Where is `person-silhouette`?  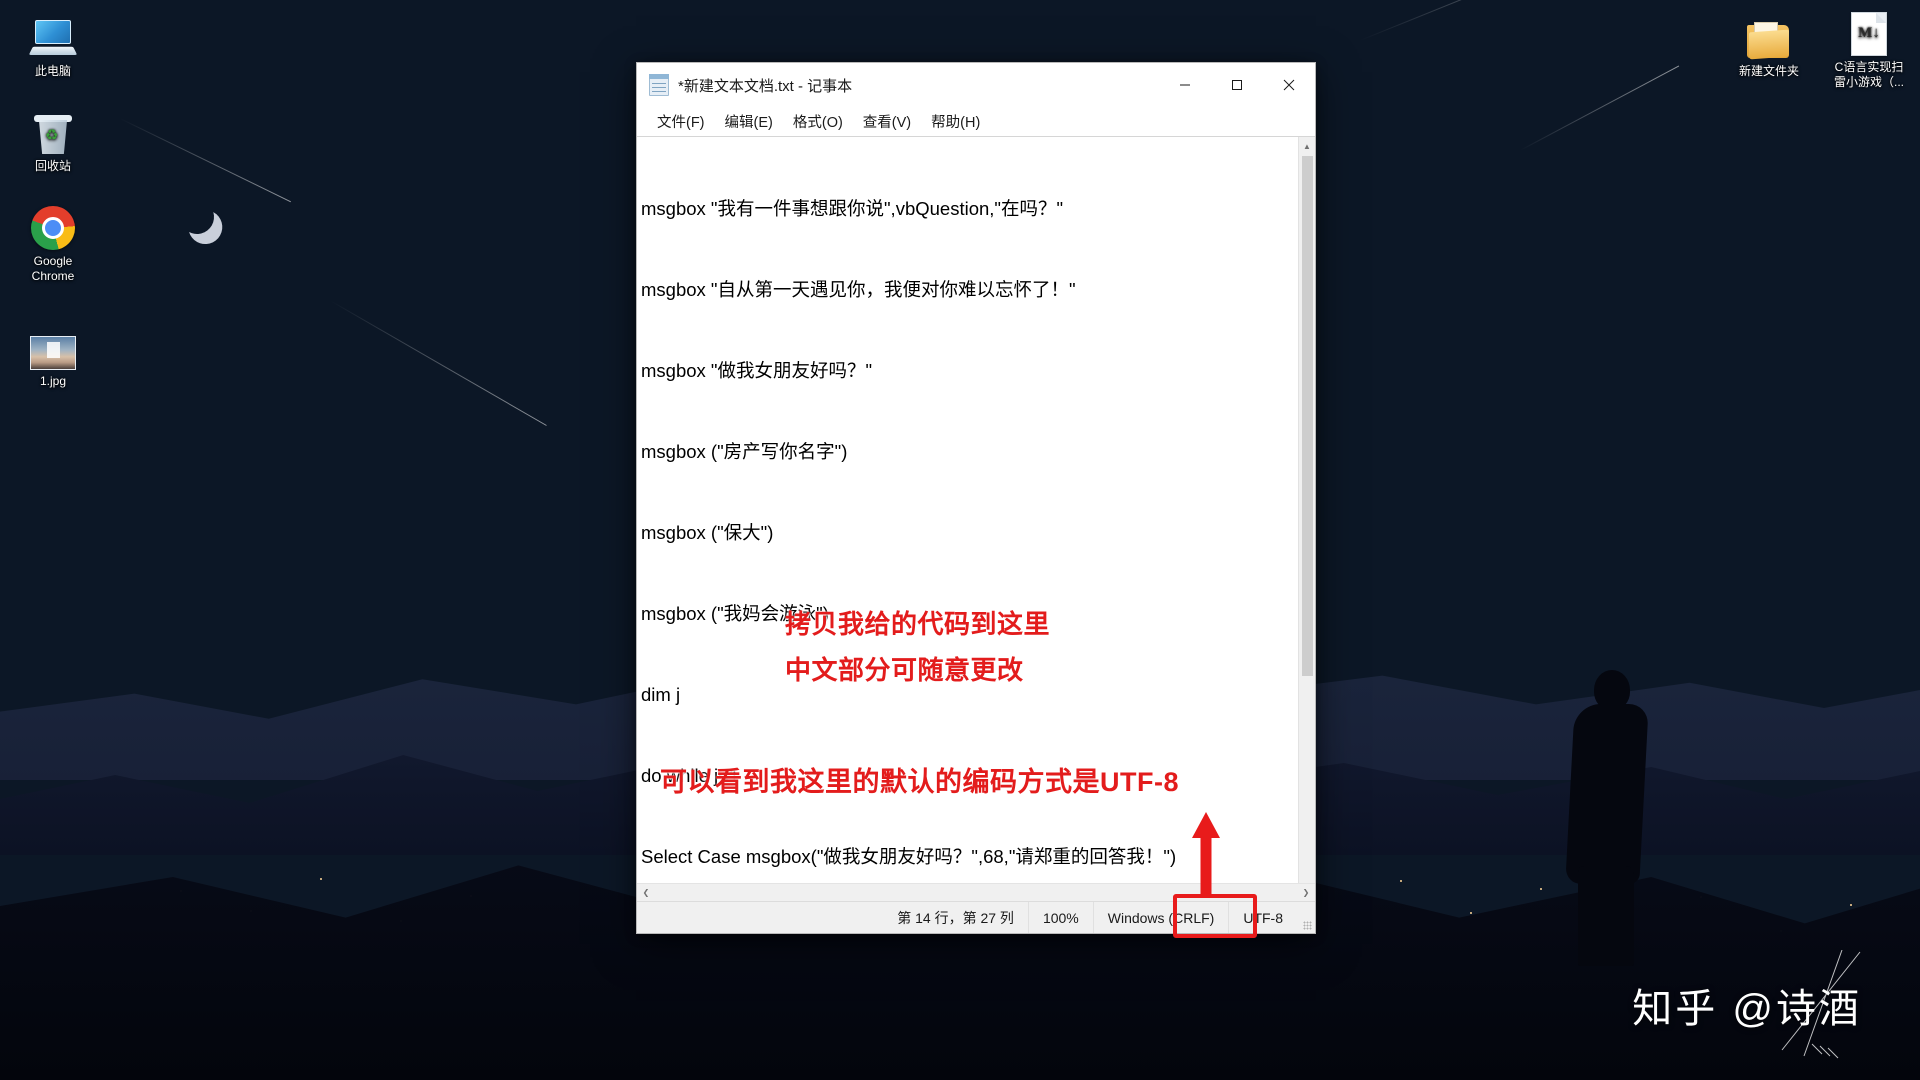
person-silhouette is located at coordinates (1600, 818).